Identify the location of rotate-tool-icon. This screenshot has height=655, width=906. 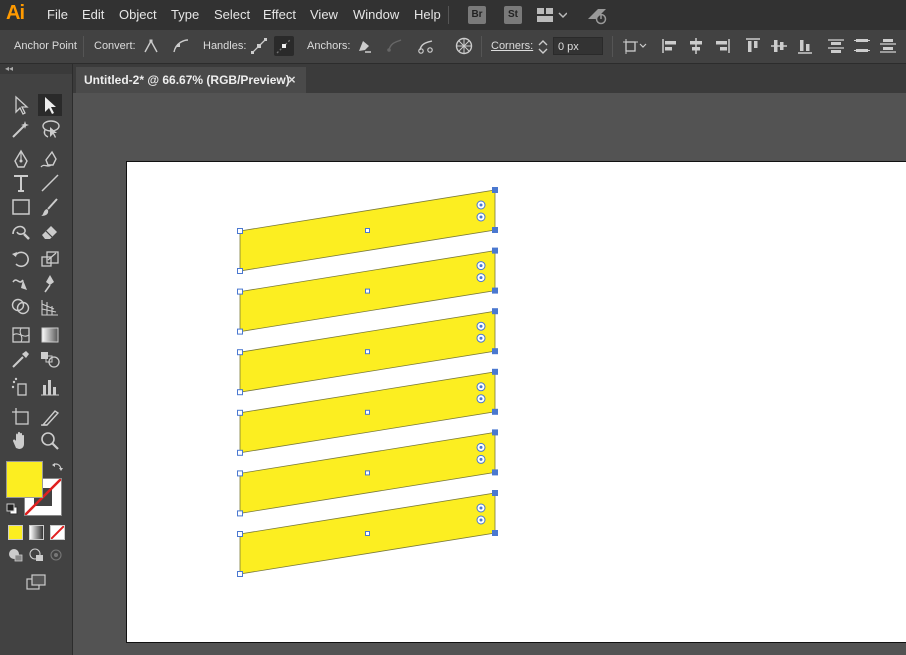
(21, 259).